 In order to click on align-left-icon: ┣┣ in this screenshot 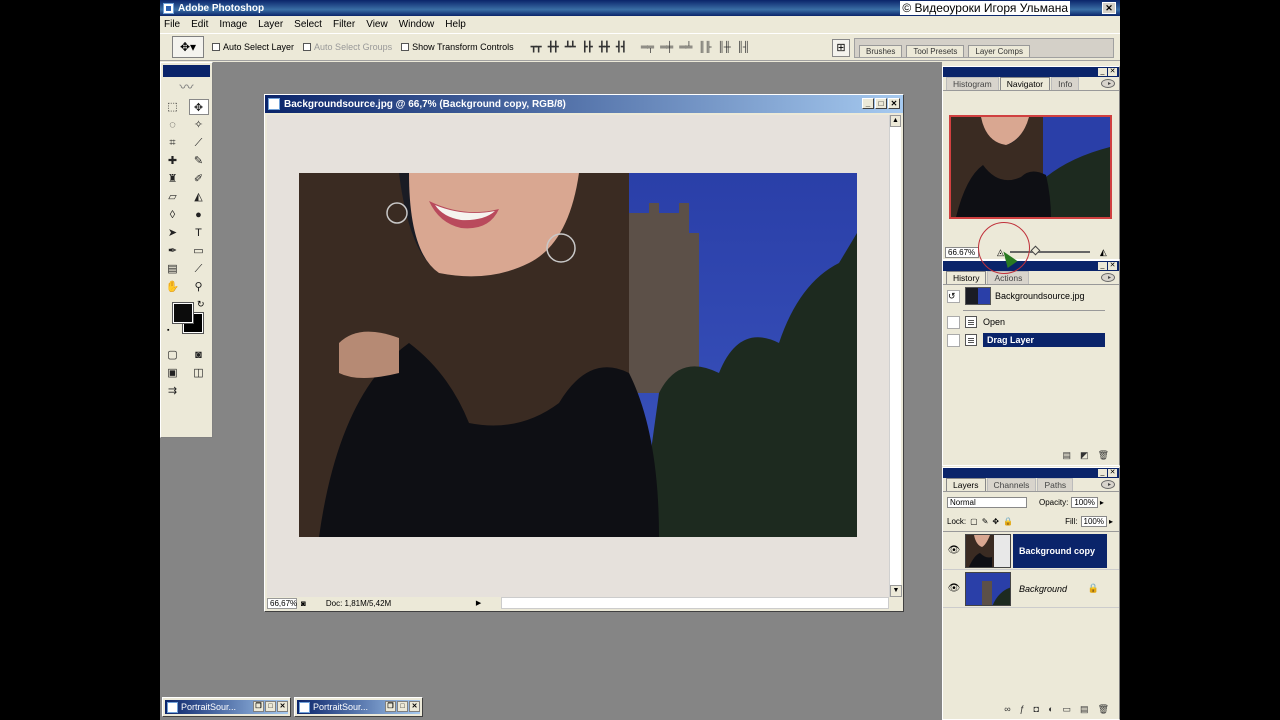, I will do `click(587, 47)`.